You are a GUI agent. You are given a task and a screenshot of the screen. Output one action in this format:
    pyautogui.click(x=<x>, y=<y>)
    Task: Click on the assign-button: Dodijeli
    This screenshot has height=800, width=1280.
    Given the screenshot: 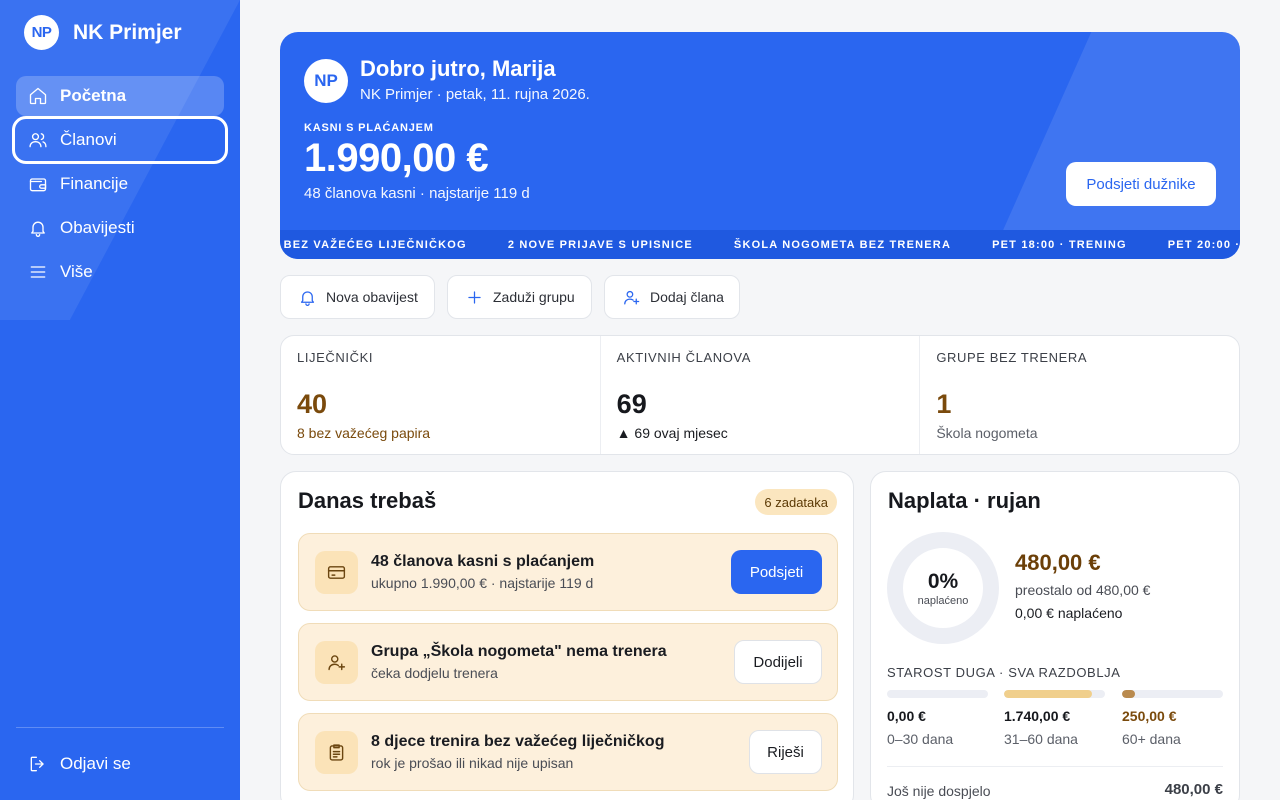 What is the action you would take?
    pyautogui.click(x=778, y=662)
    